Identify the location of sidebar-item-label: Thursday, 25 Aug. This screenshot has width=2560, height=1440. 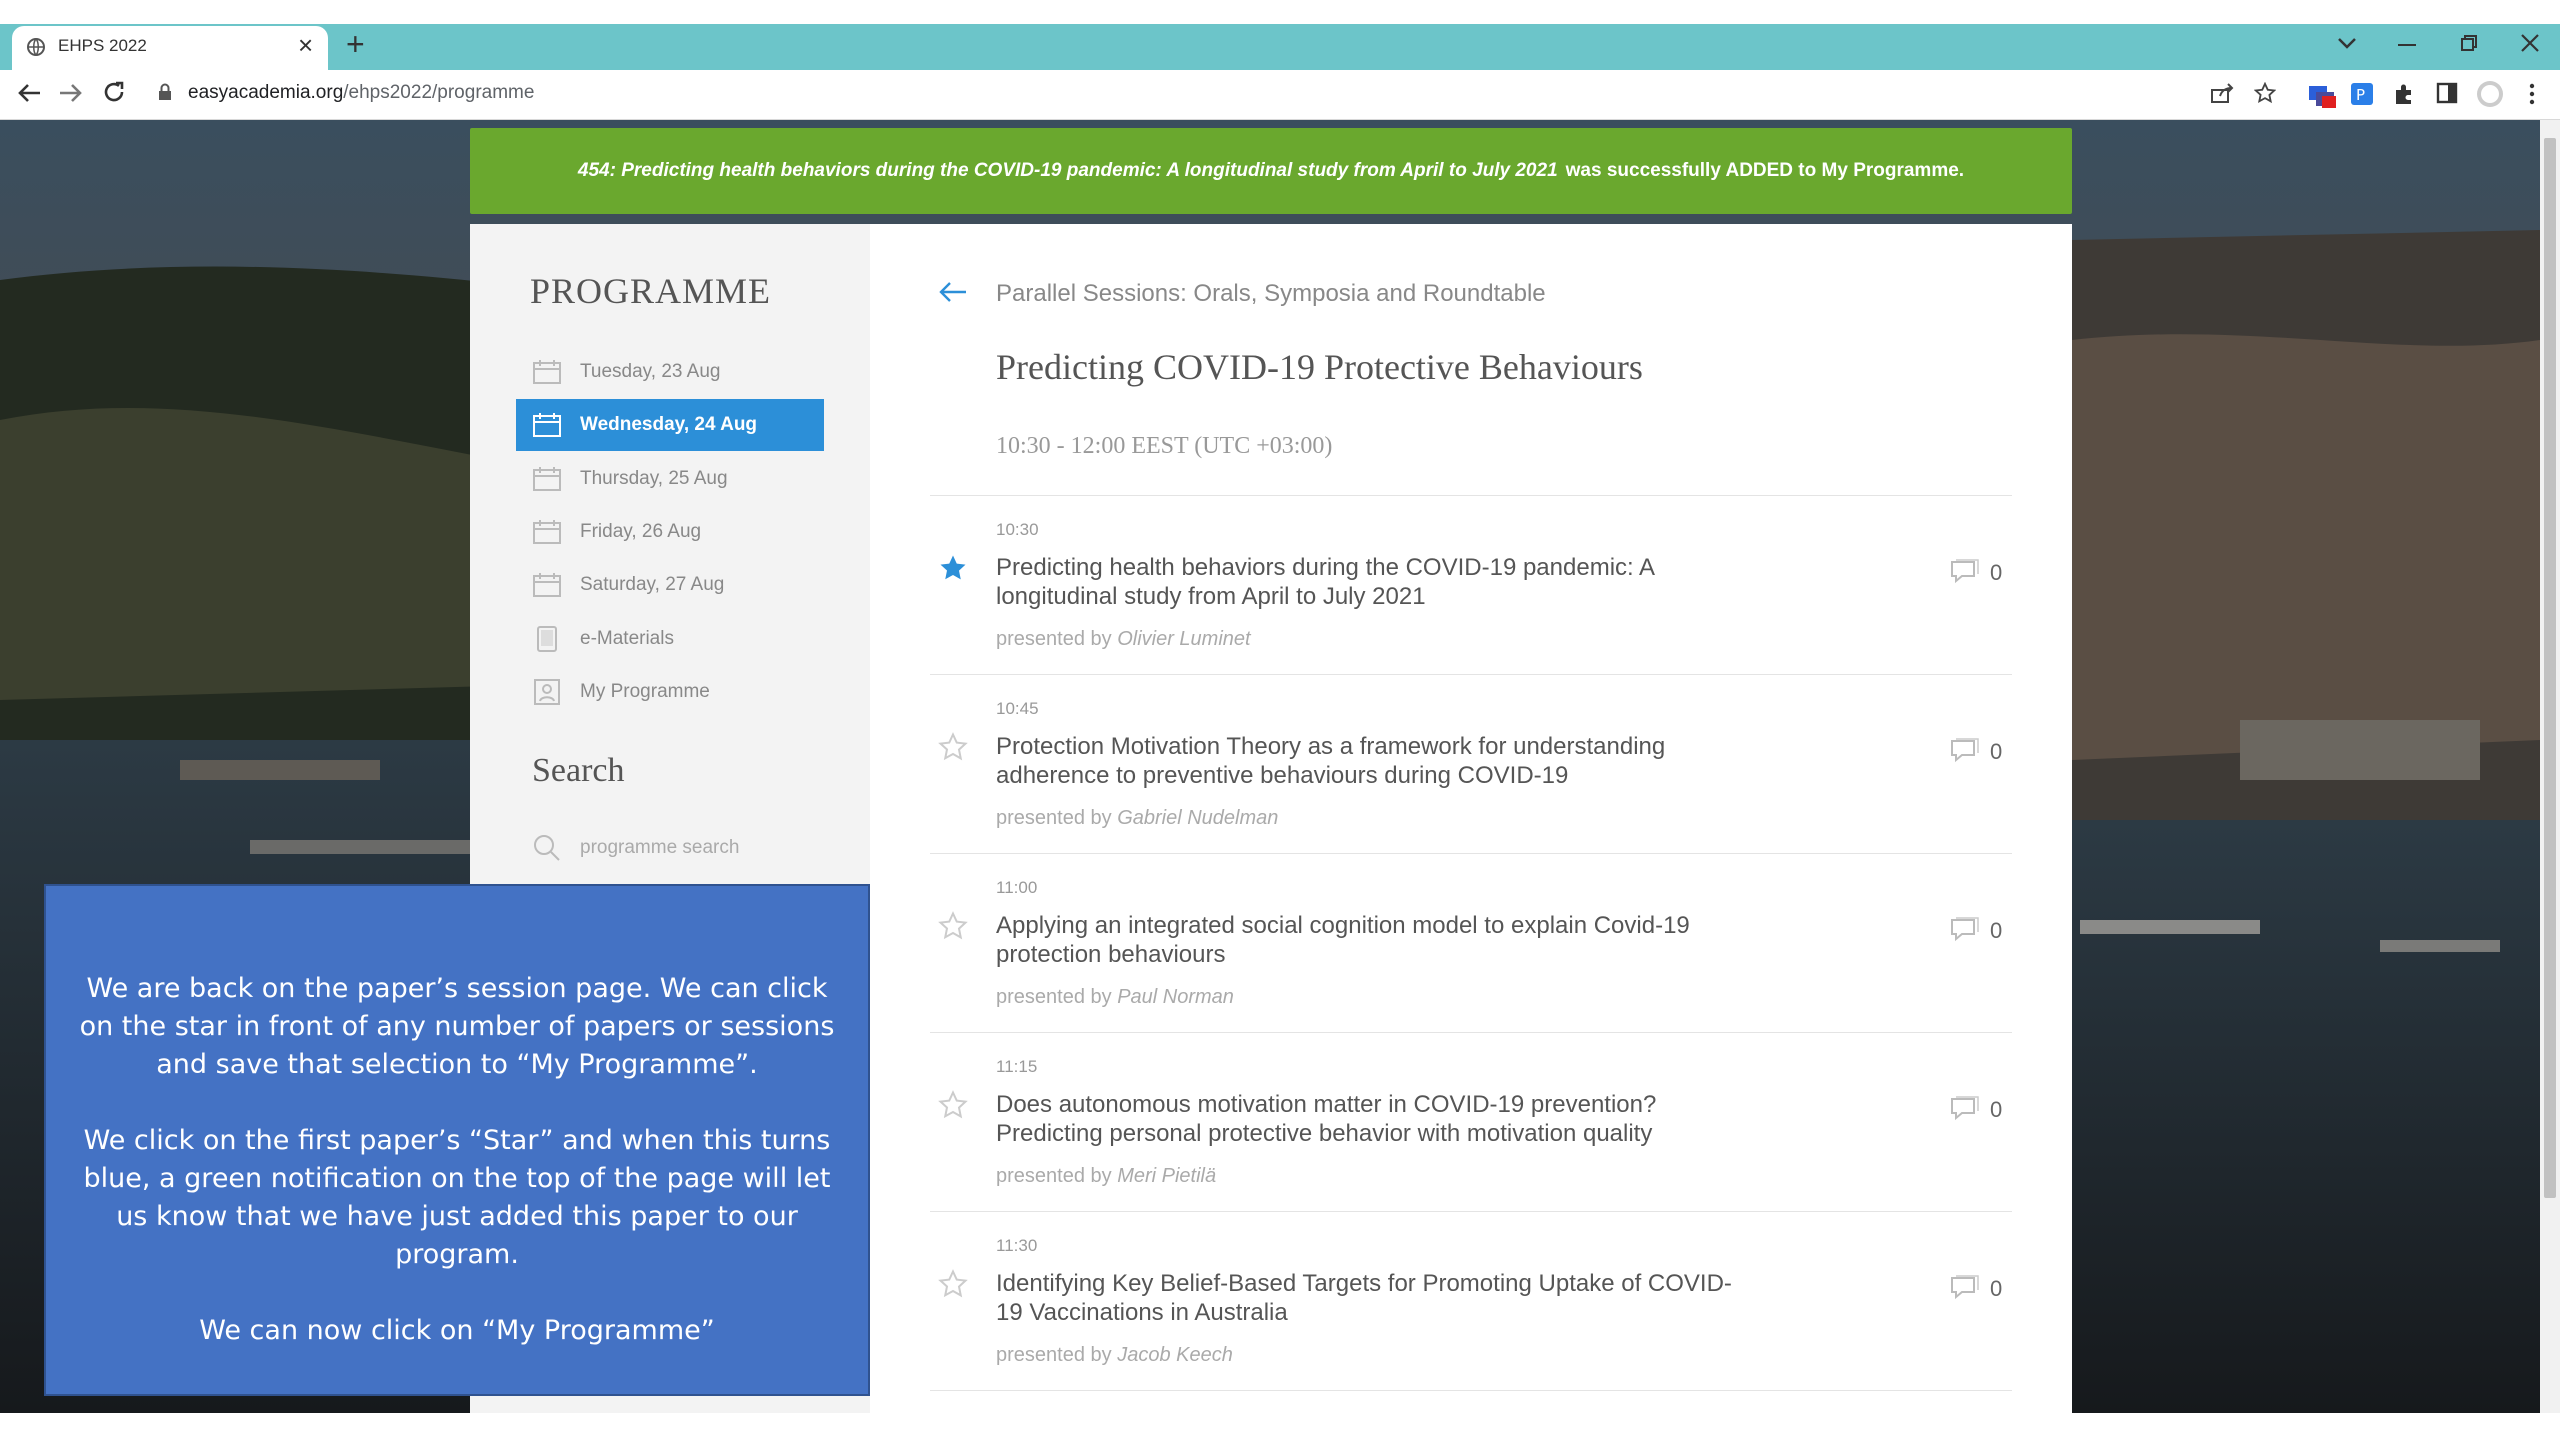
(654, 478).